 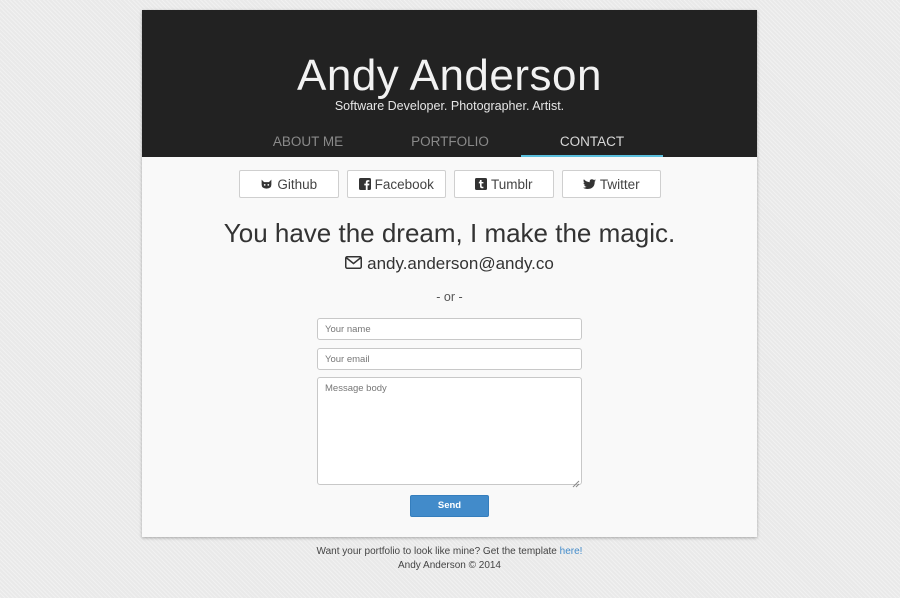 What do you see at coordinates (589, 184) in the screenshot?
I see `twitter-icon` at bounding box center [589, 184].